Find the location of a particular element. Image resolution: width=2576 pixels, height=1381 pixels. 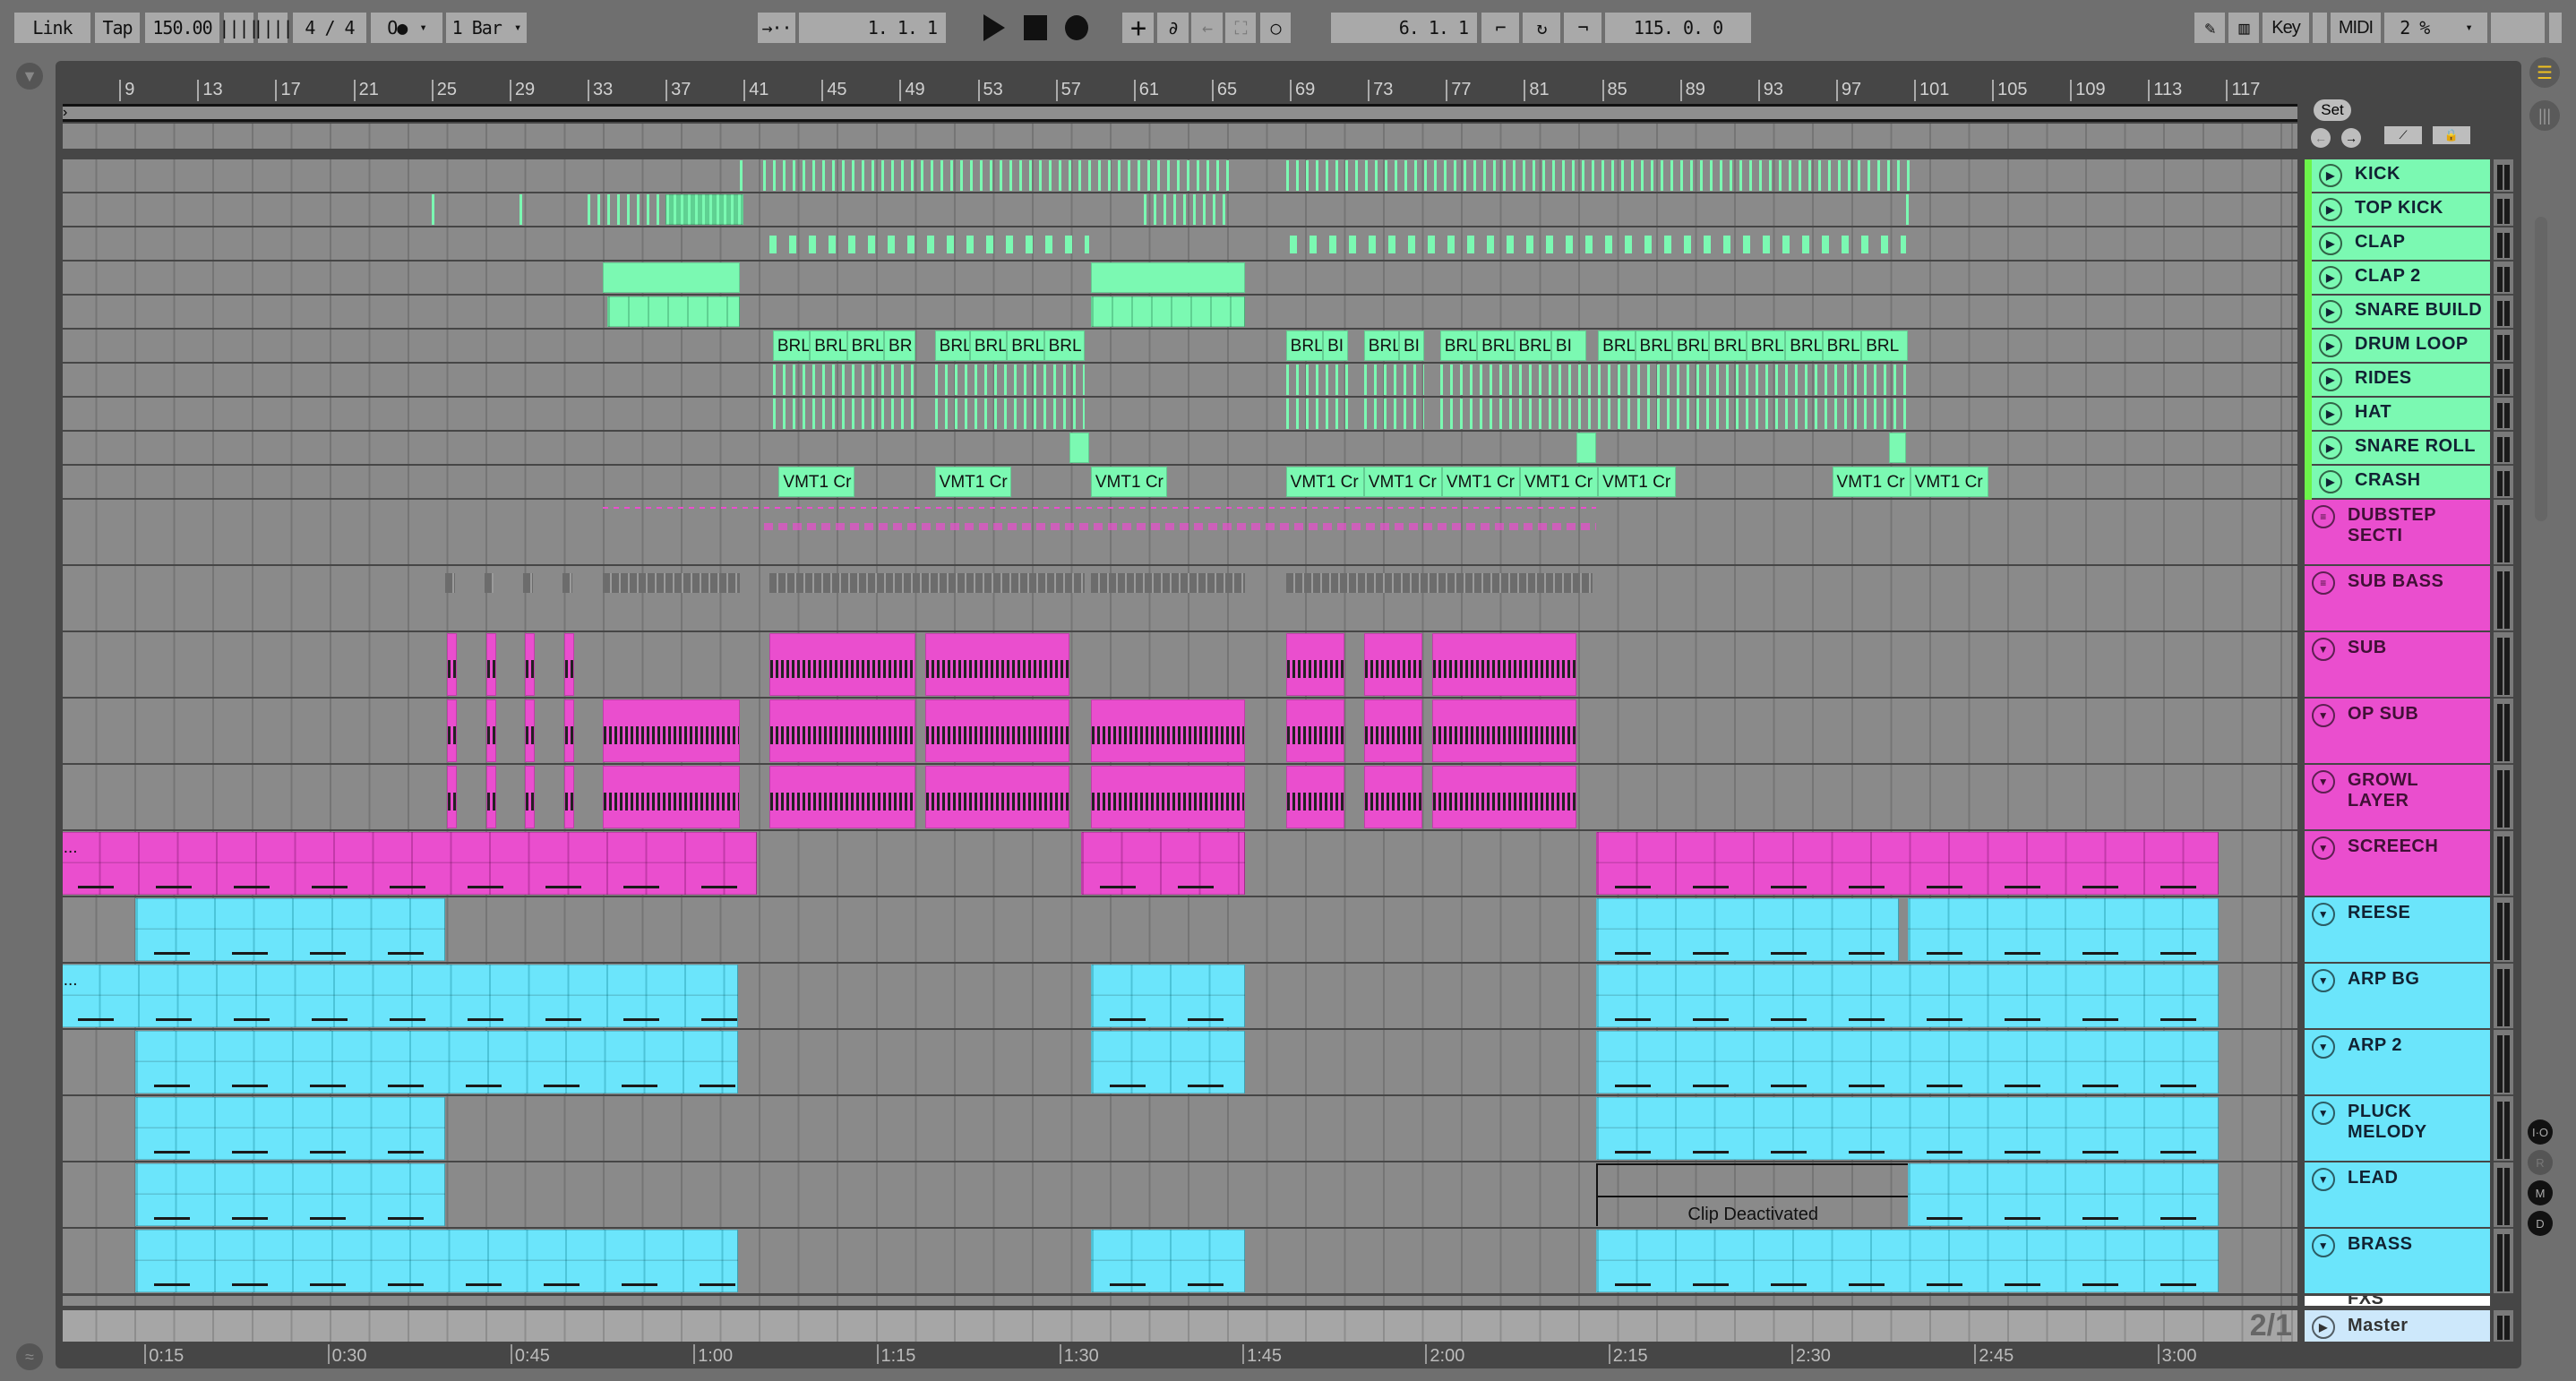

track-header-brass: ▼ BRASS is located at coordinates (2397, 1261).